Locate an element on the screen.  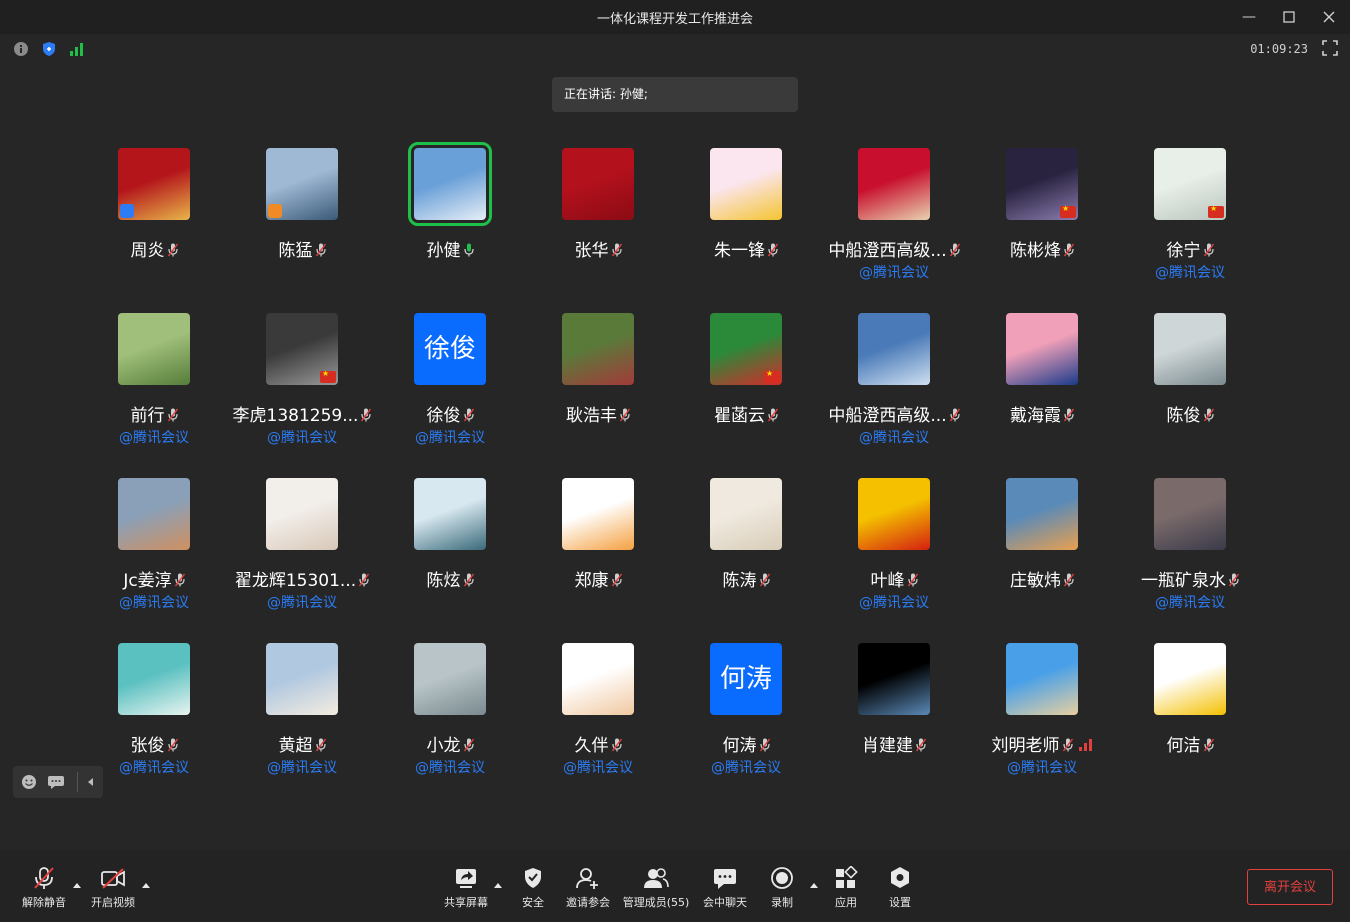
settings-button: 设置 is located at coordinates (900, 888).